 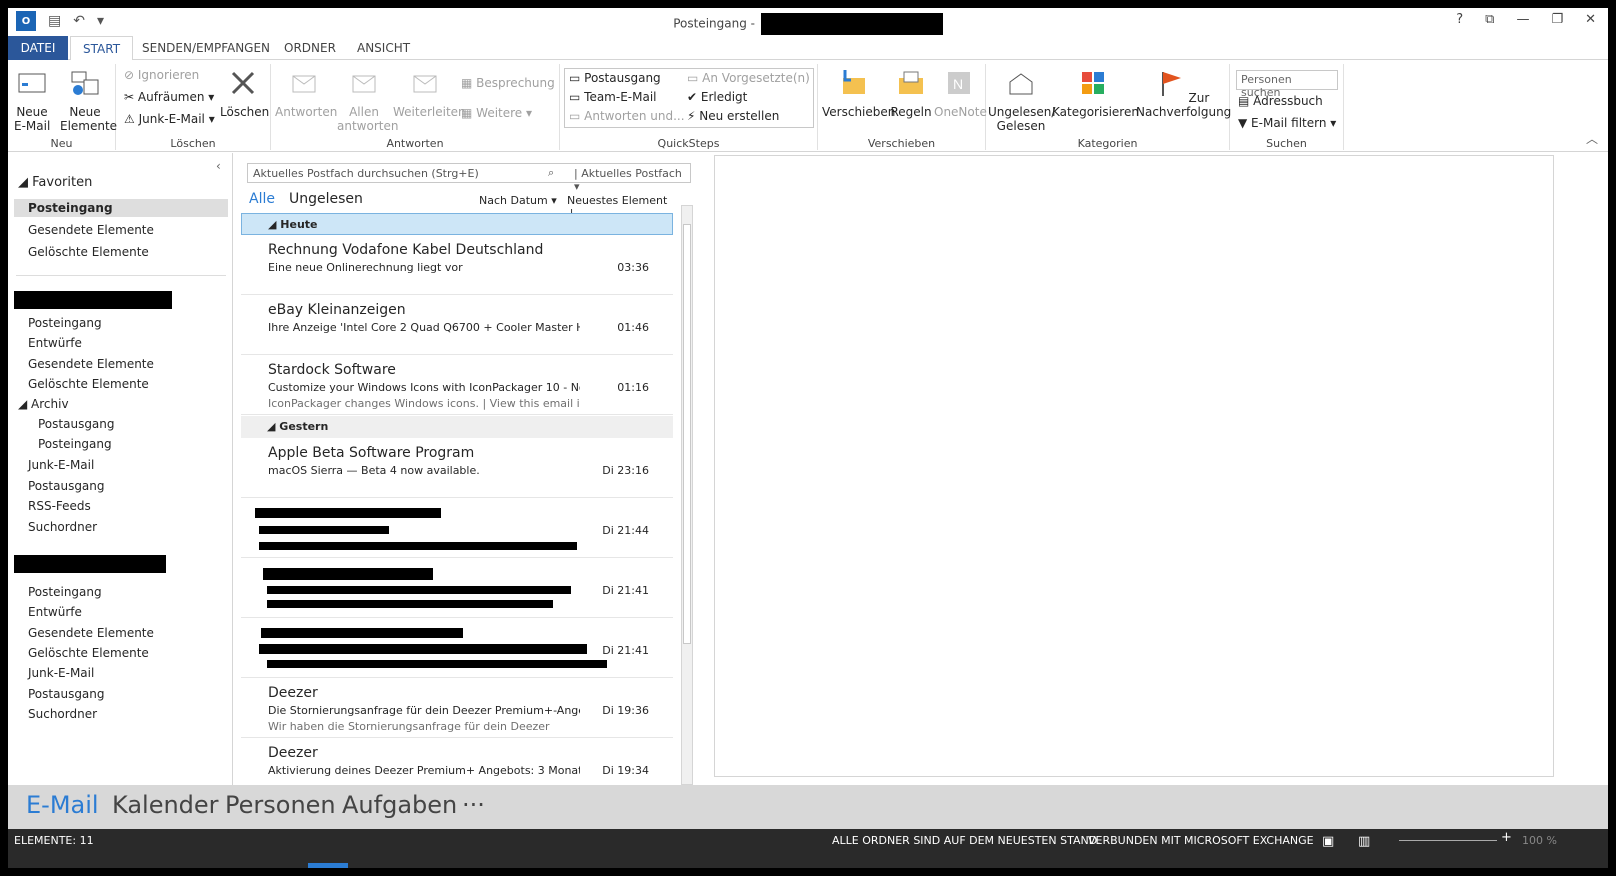 What do you see at coordinates (102, 48) in the screenshot?
I see `tab-start: START` at bounding box center [102, 48].